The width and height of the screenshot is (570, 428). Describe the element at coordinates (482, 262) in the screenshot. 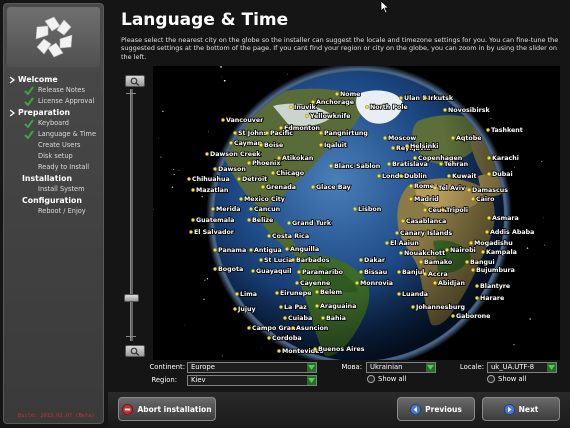

I see `city-label: Bangui` at that location.